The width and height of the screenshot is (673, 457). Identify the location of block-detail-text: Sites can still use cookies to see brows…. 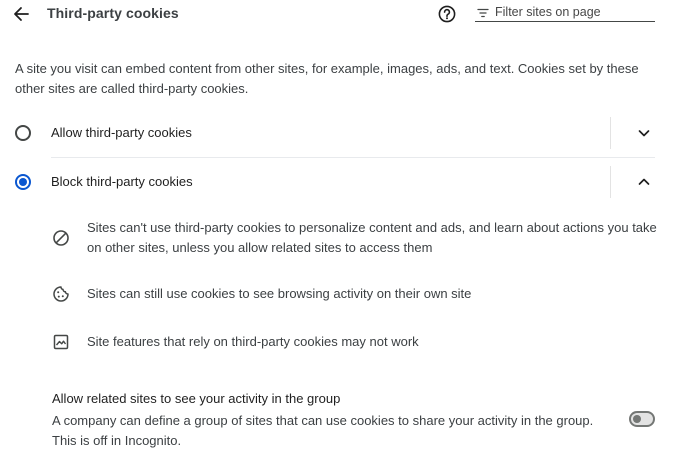
(279, 293).